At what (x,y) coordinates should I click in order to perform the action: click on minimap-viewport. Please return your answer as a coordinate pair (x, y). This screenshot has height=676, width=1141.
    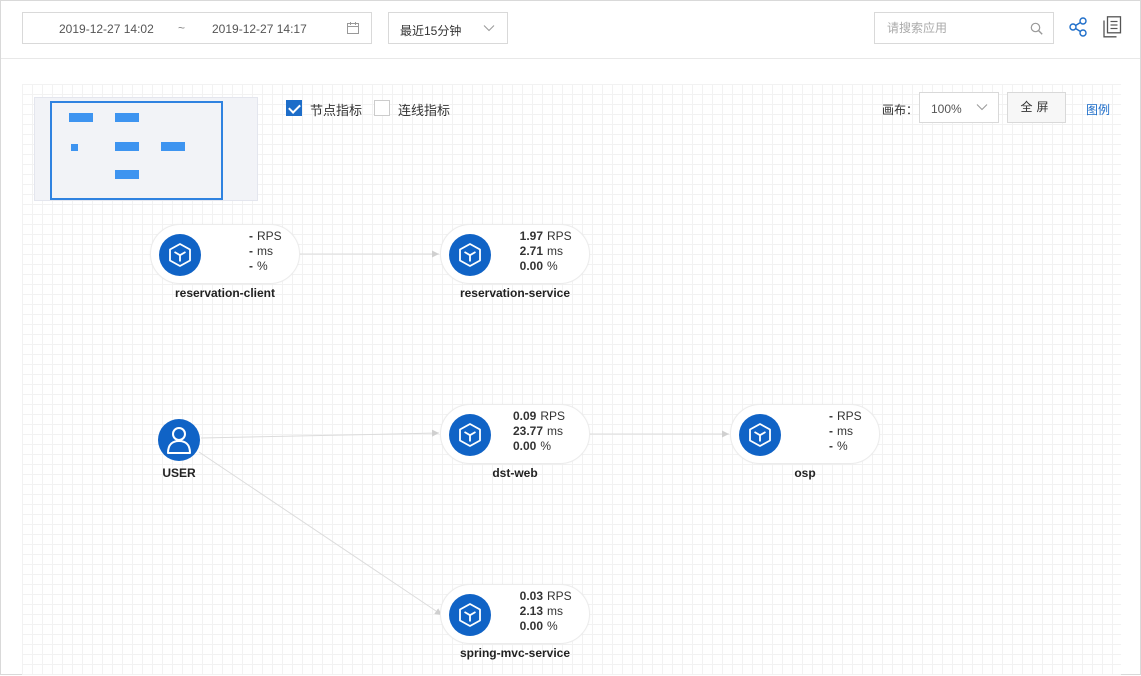
    Looking at the image, I should click on (136, 150).